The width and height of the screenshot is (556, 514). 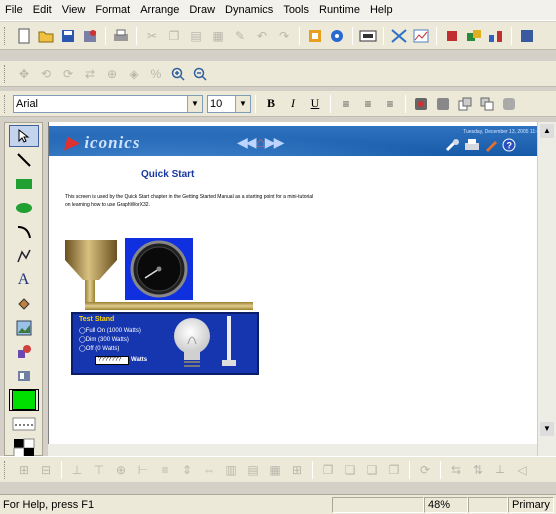 What do you see at coordinates (315, 36) in the screenshot?
I see `edit-script-icon` at bounding box center [315, 36].